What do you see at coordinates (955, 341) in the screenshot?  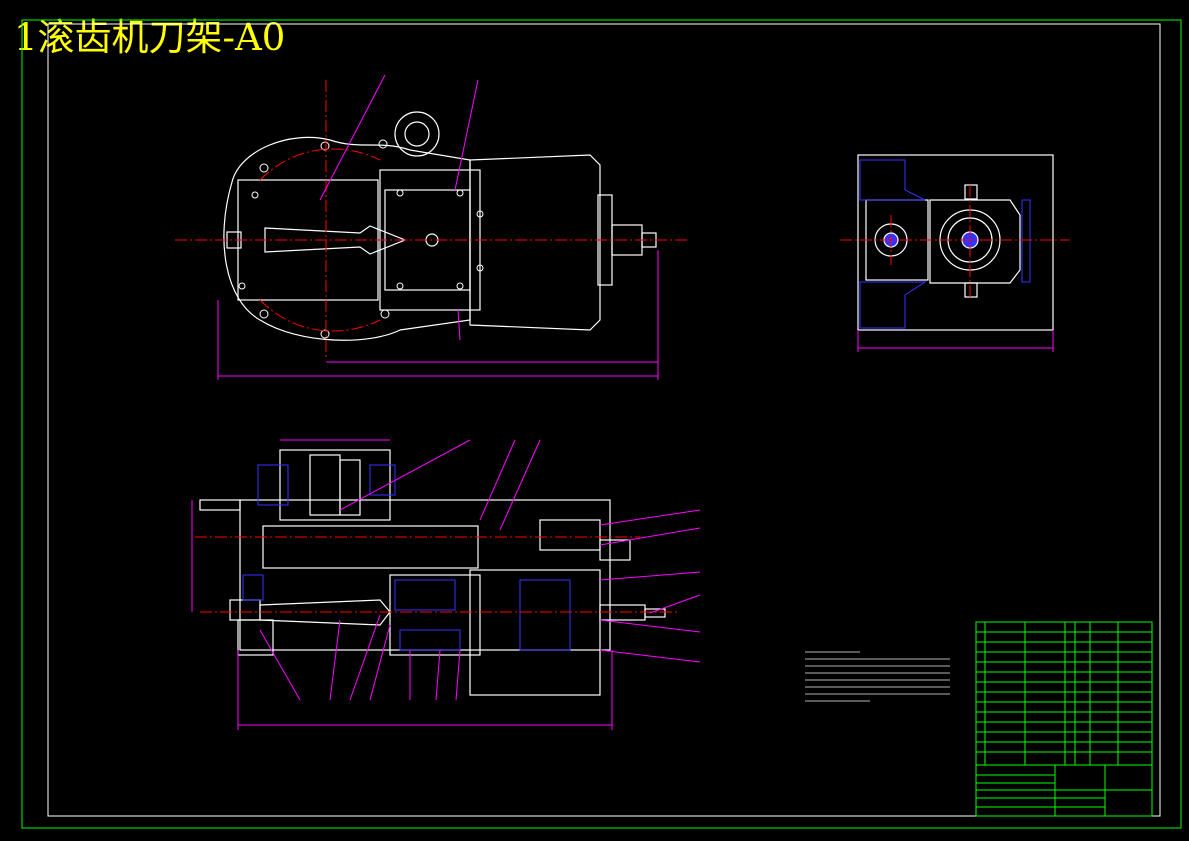 I see `side-view-dimensions` at bounding box center [955, 341].